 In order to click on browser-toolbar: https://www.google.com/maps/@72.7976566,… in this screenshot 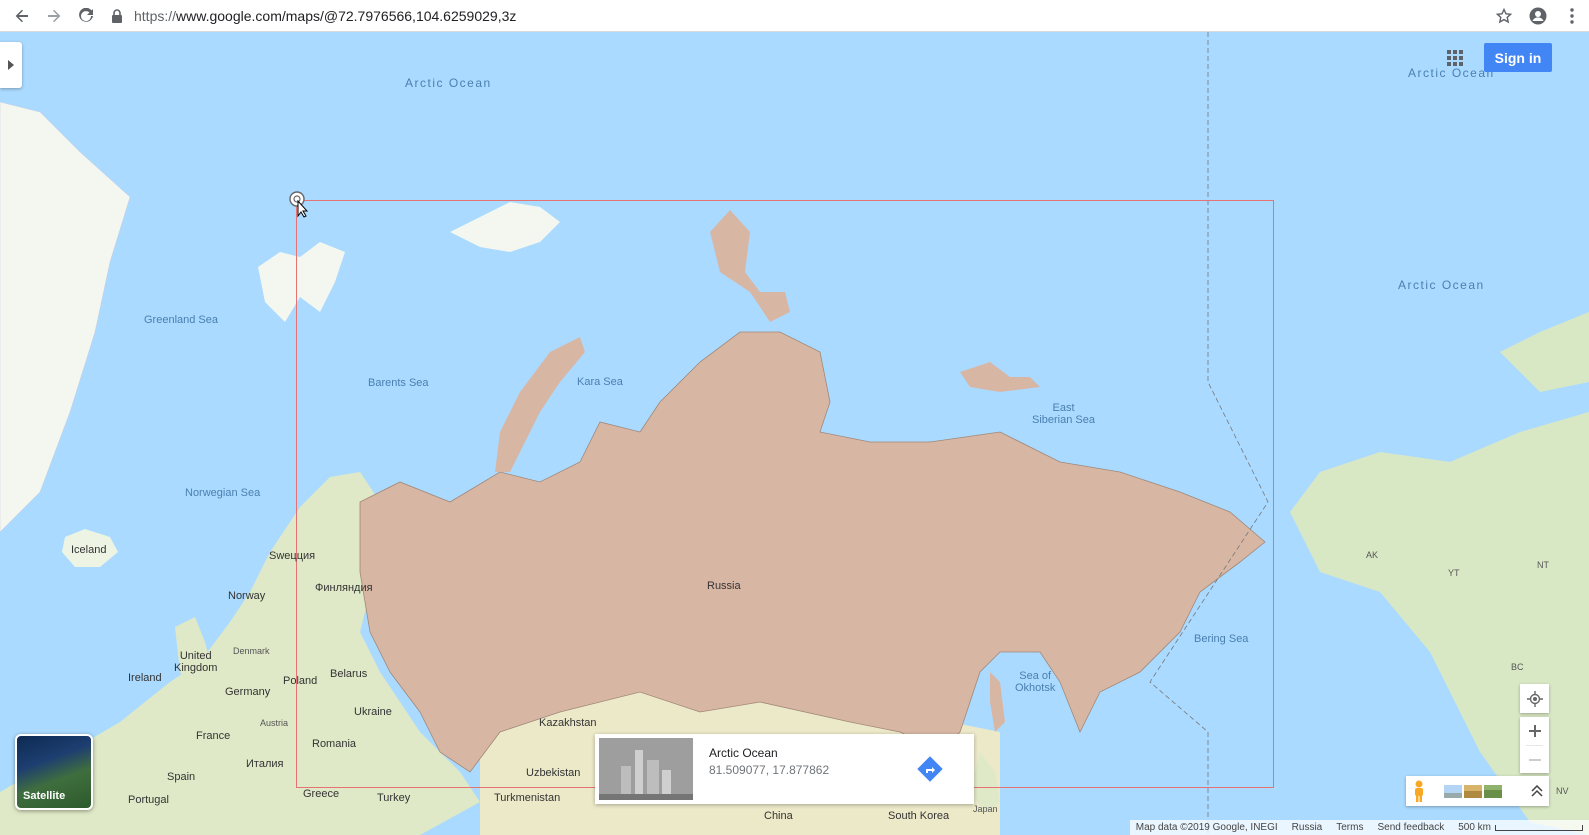, I will do `click(794, 16)`.